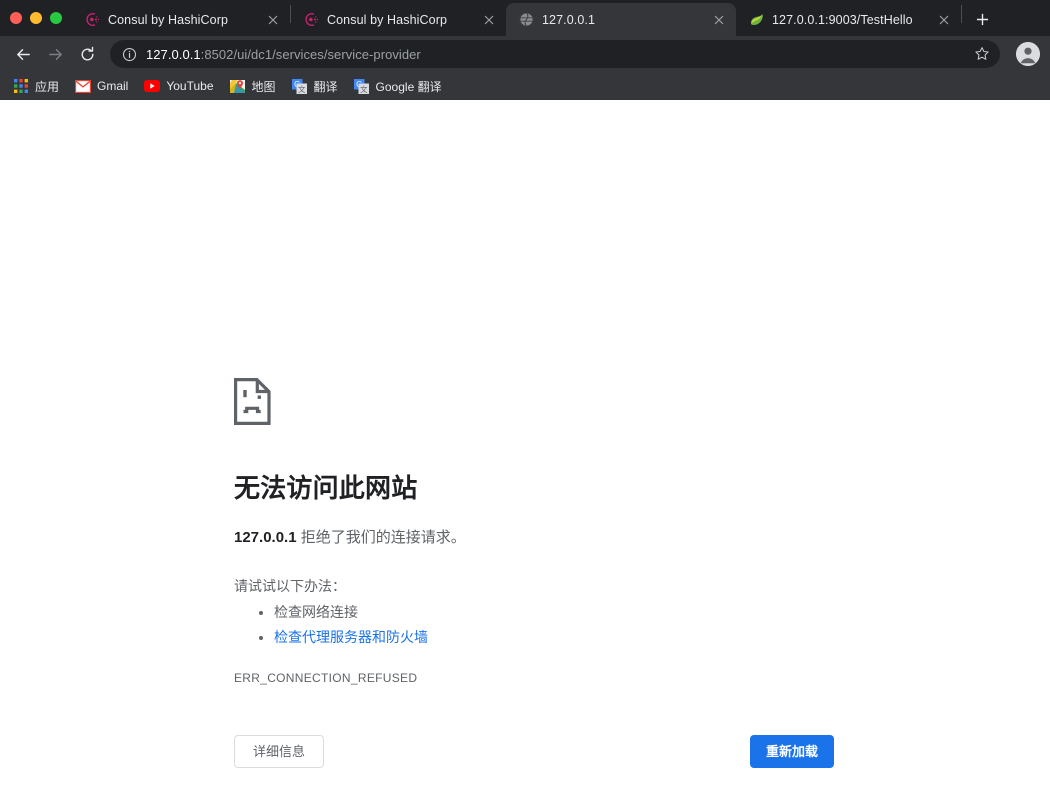 The width and height of the screenshot is (1050, 791). I want to click on bookmark-translate: G 文 翻译, so click(315, 86).